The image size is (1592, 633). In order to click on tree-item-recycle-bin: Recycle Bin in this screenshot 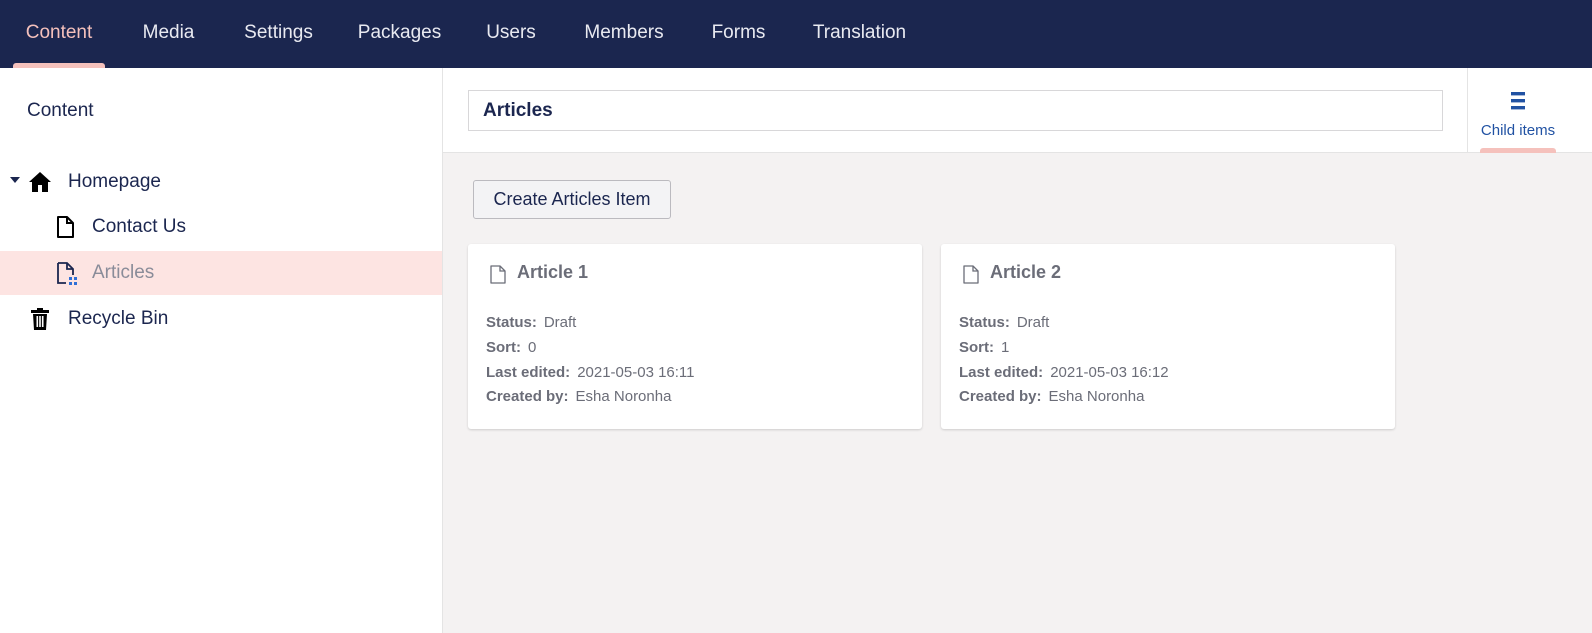, I will do `click(221, 319)`.